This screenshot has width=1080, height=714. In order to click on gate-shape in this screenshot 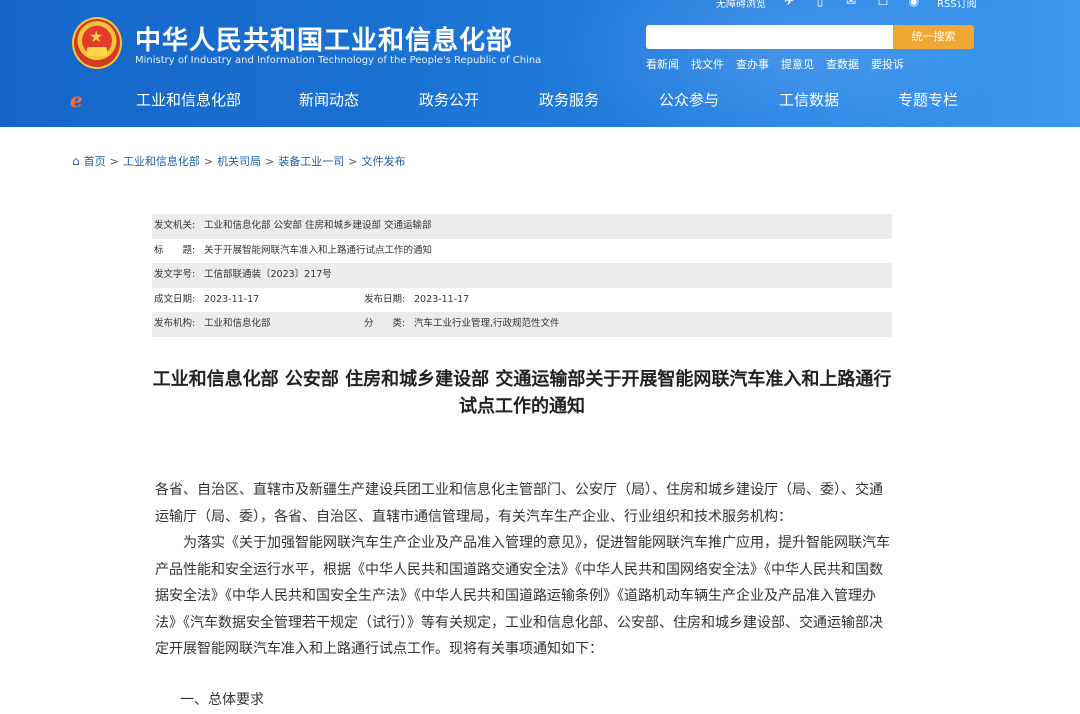, I will do `click(97, 51)`.